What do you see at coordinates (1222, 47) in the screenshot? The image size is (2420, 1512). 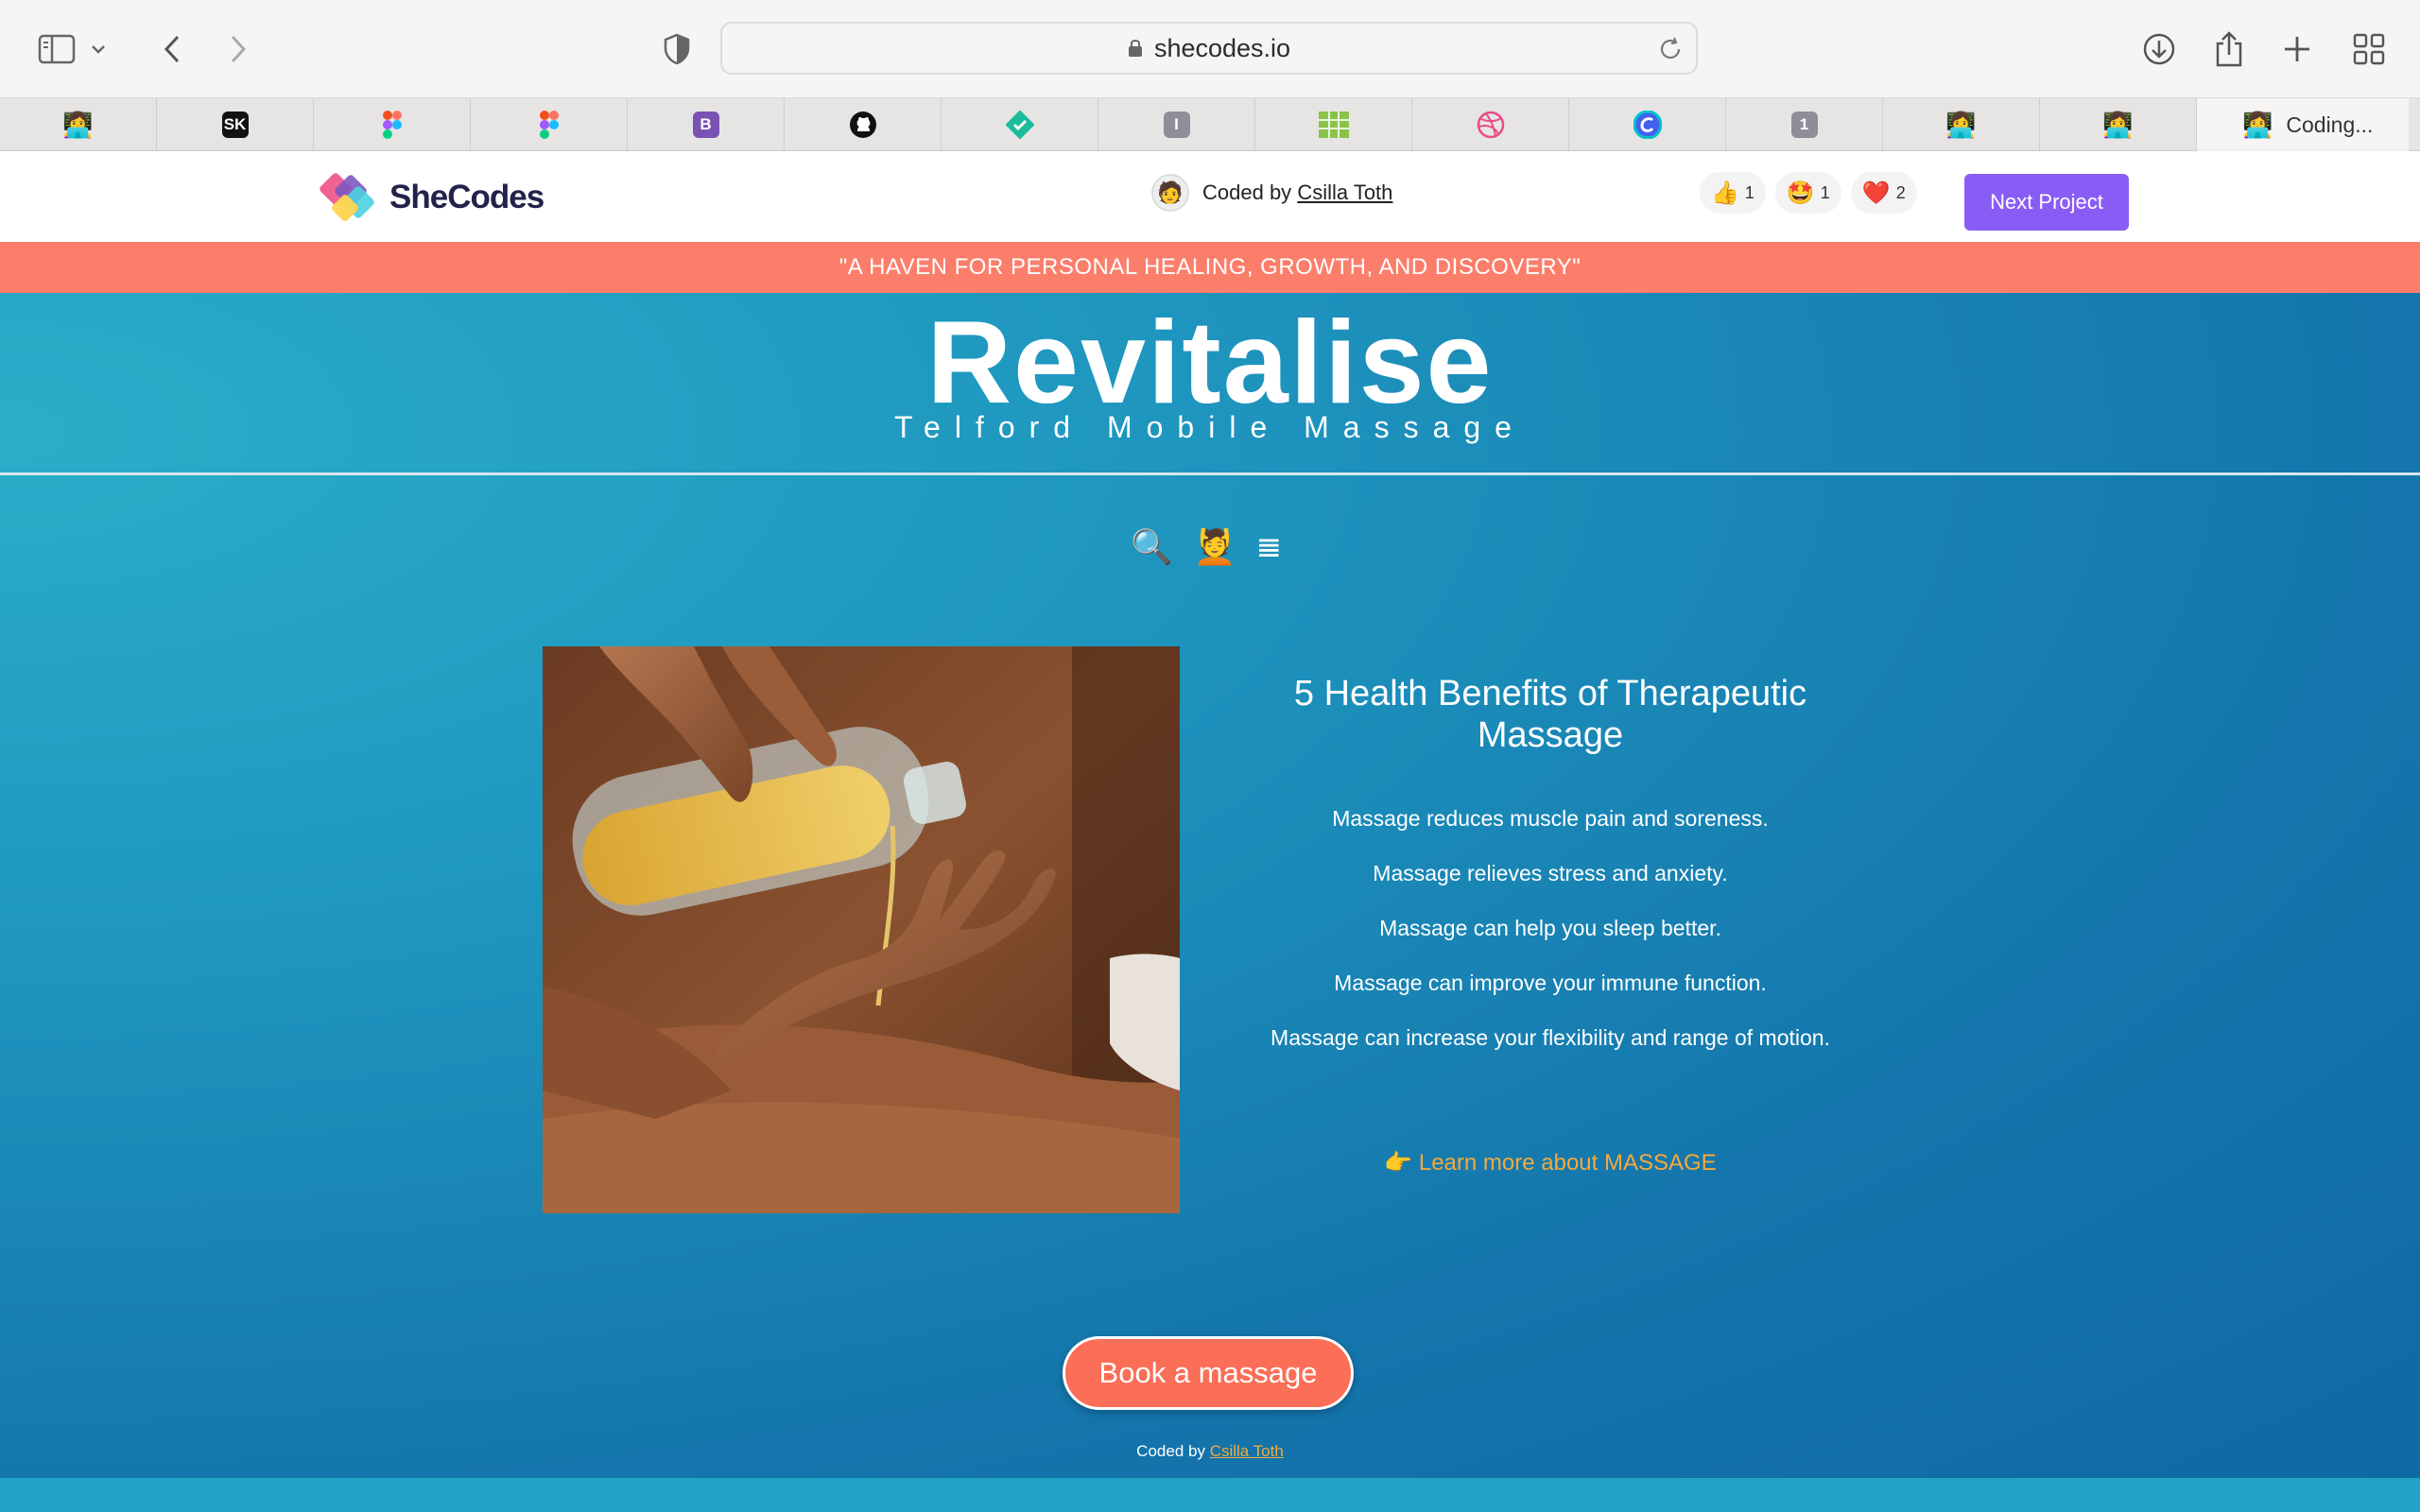 I see `url-text: shecodes.io` at bounding box center [1222, 47].